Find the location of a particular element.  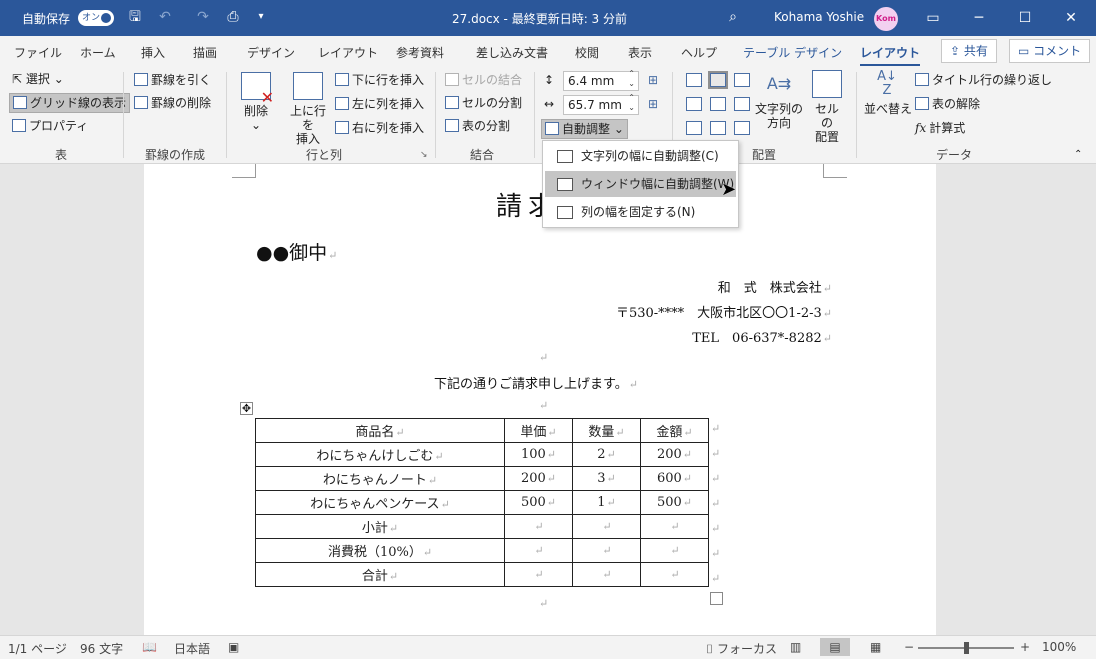

table-cell: 消費税（10%）↵ is located at coordinates (380, 550).